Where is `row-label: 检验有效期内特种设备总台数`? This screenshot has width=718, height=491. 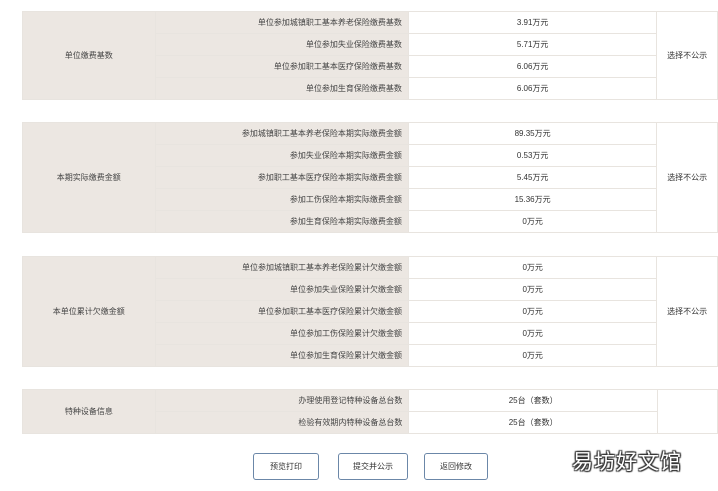 row-label: 检验有效期内特种设备总台数 is located at coordinates (282, 422).